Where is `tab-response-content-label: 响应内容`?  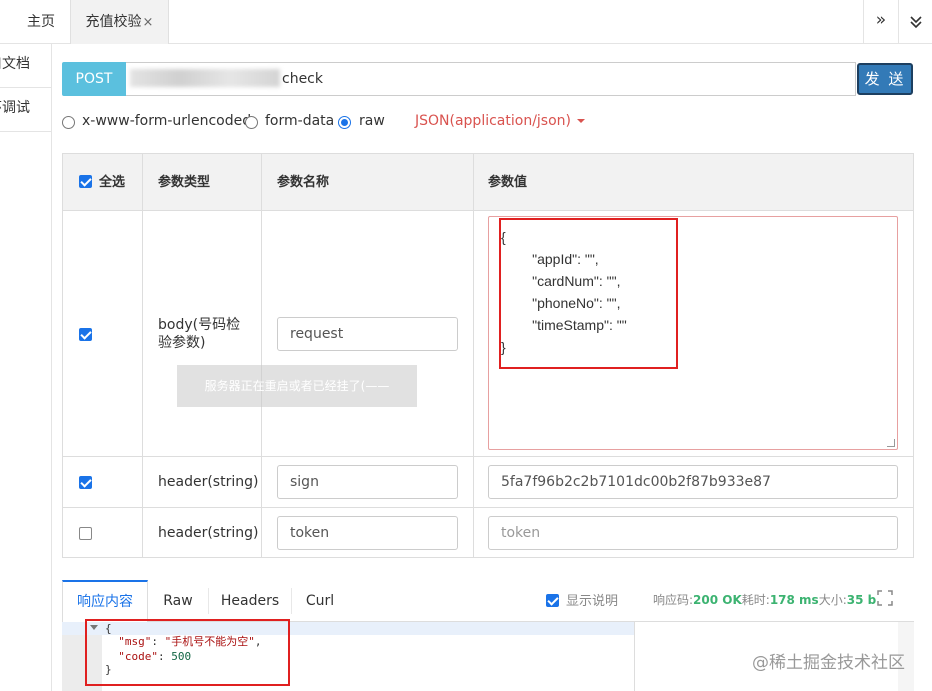
tab-response-content-label: 响应内容 is located at coordinates (105, 602).